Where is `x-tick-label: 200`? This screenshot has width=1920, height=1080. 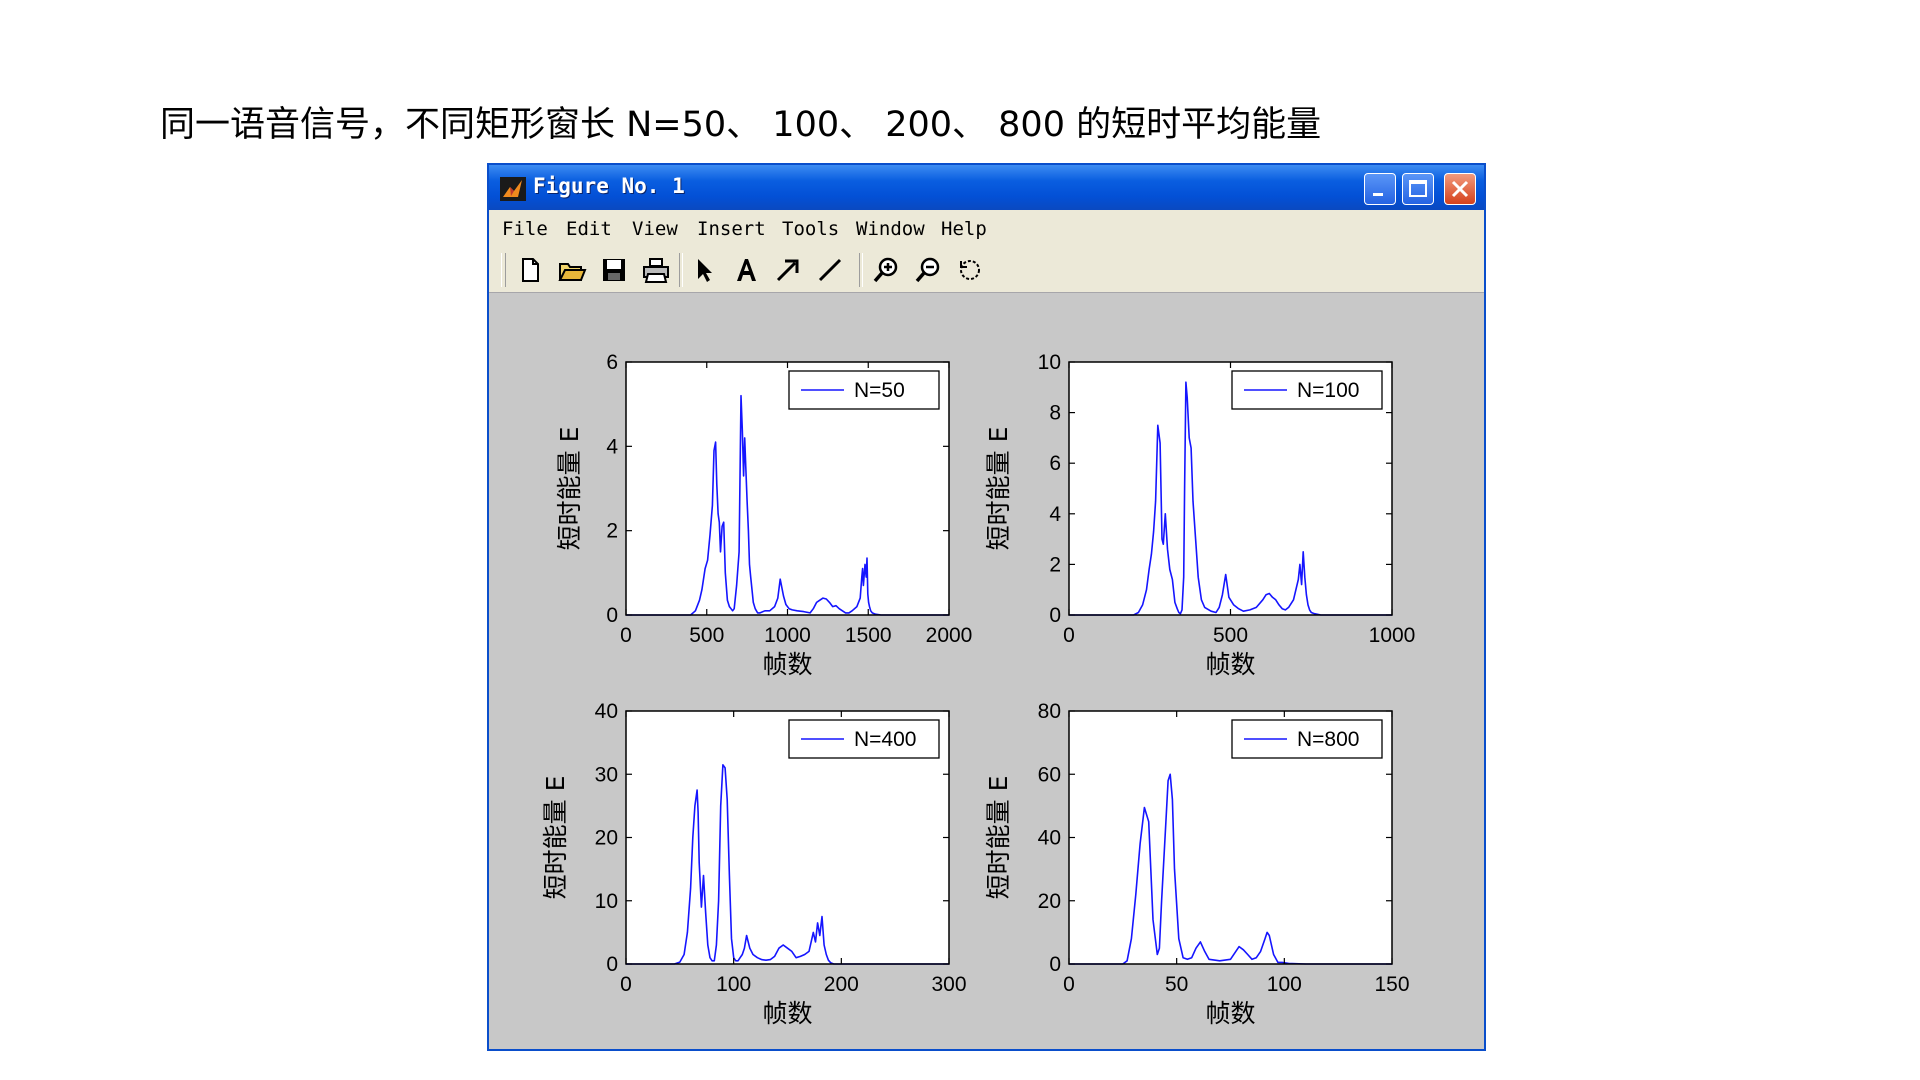 x-tick-label: 200 is located at coordinates (841, 984).